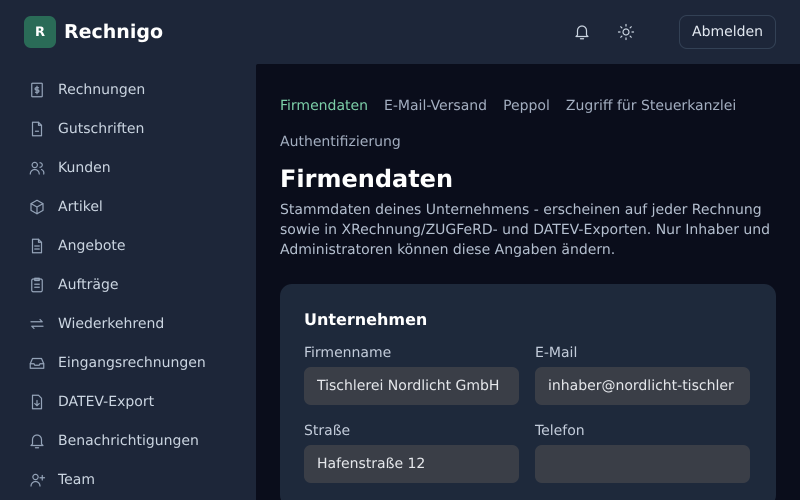 This screenshot has width=800, height=500. What do you see at coordinates (328, 431) in the screenshot?
I see `field-label: Straße` at bounding box center [328, 431].